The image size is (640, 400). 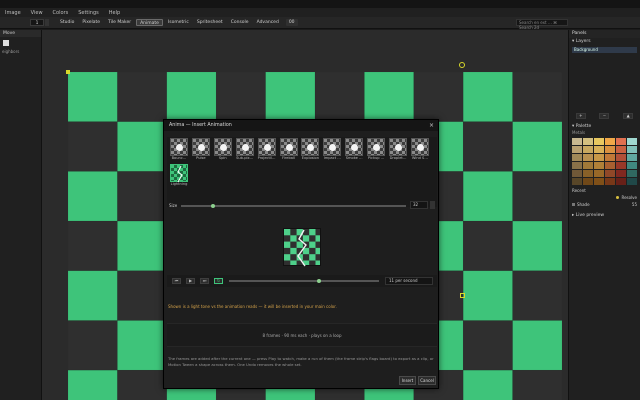 I want to click on close-icon: ×, so click(x=431, y=125).